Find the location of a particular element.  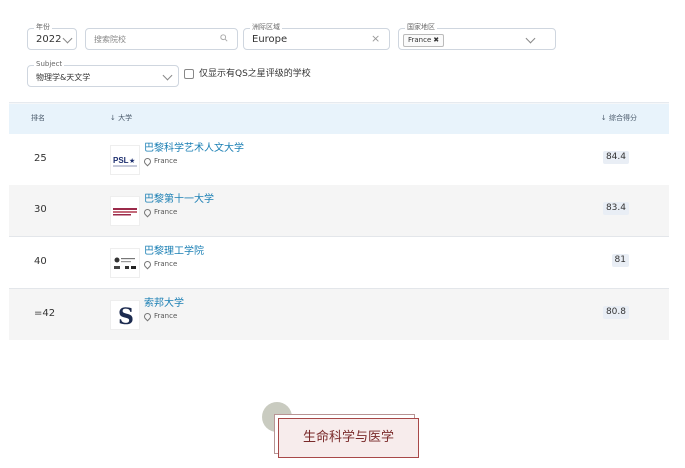

subject-value: 物理学&天文学 is located at coordinates (63, 77).